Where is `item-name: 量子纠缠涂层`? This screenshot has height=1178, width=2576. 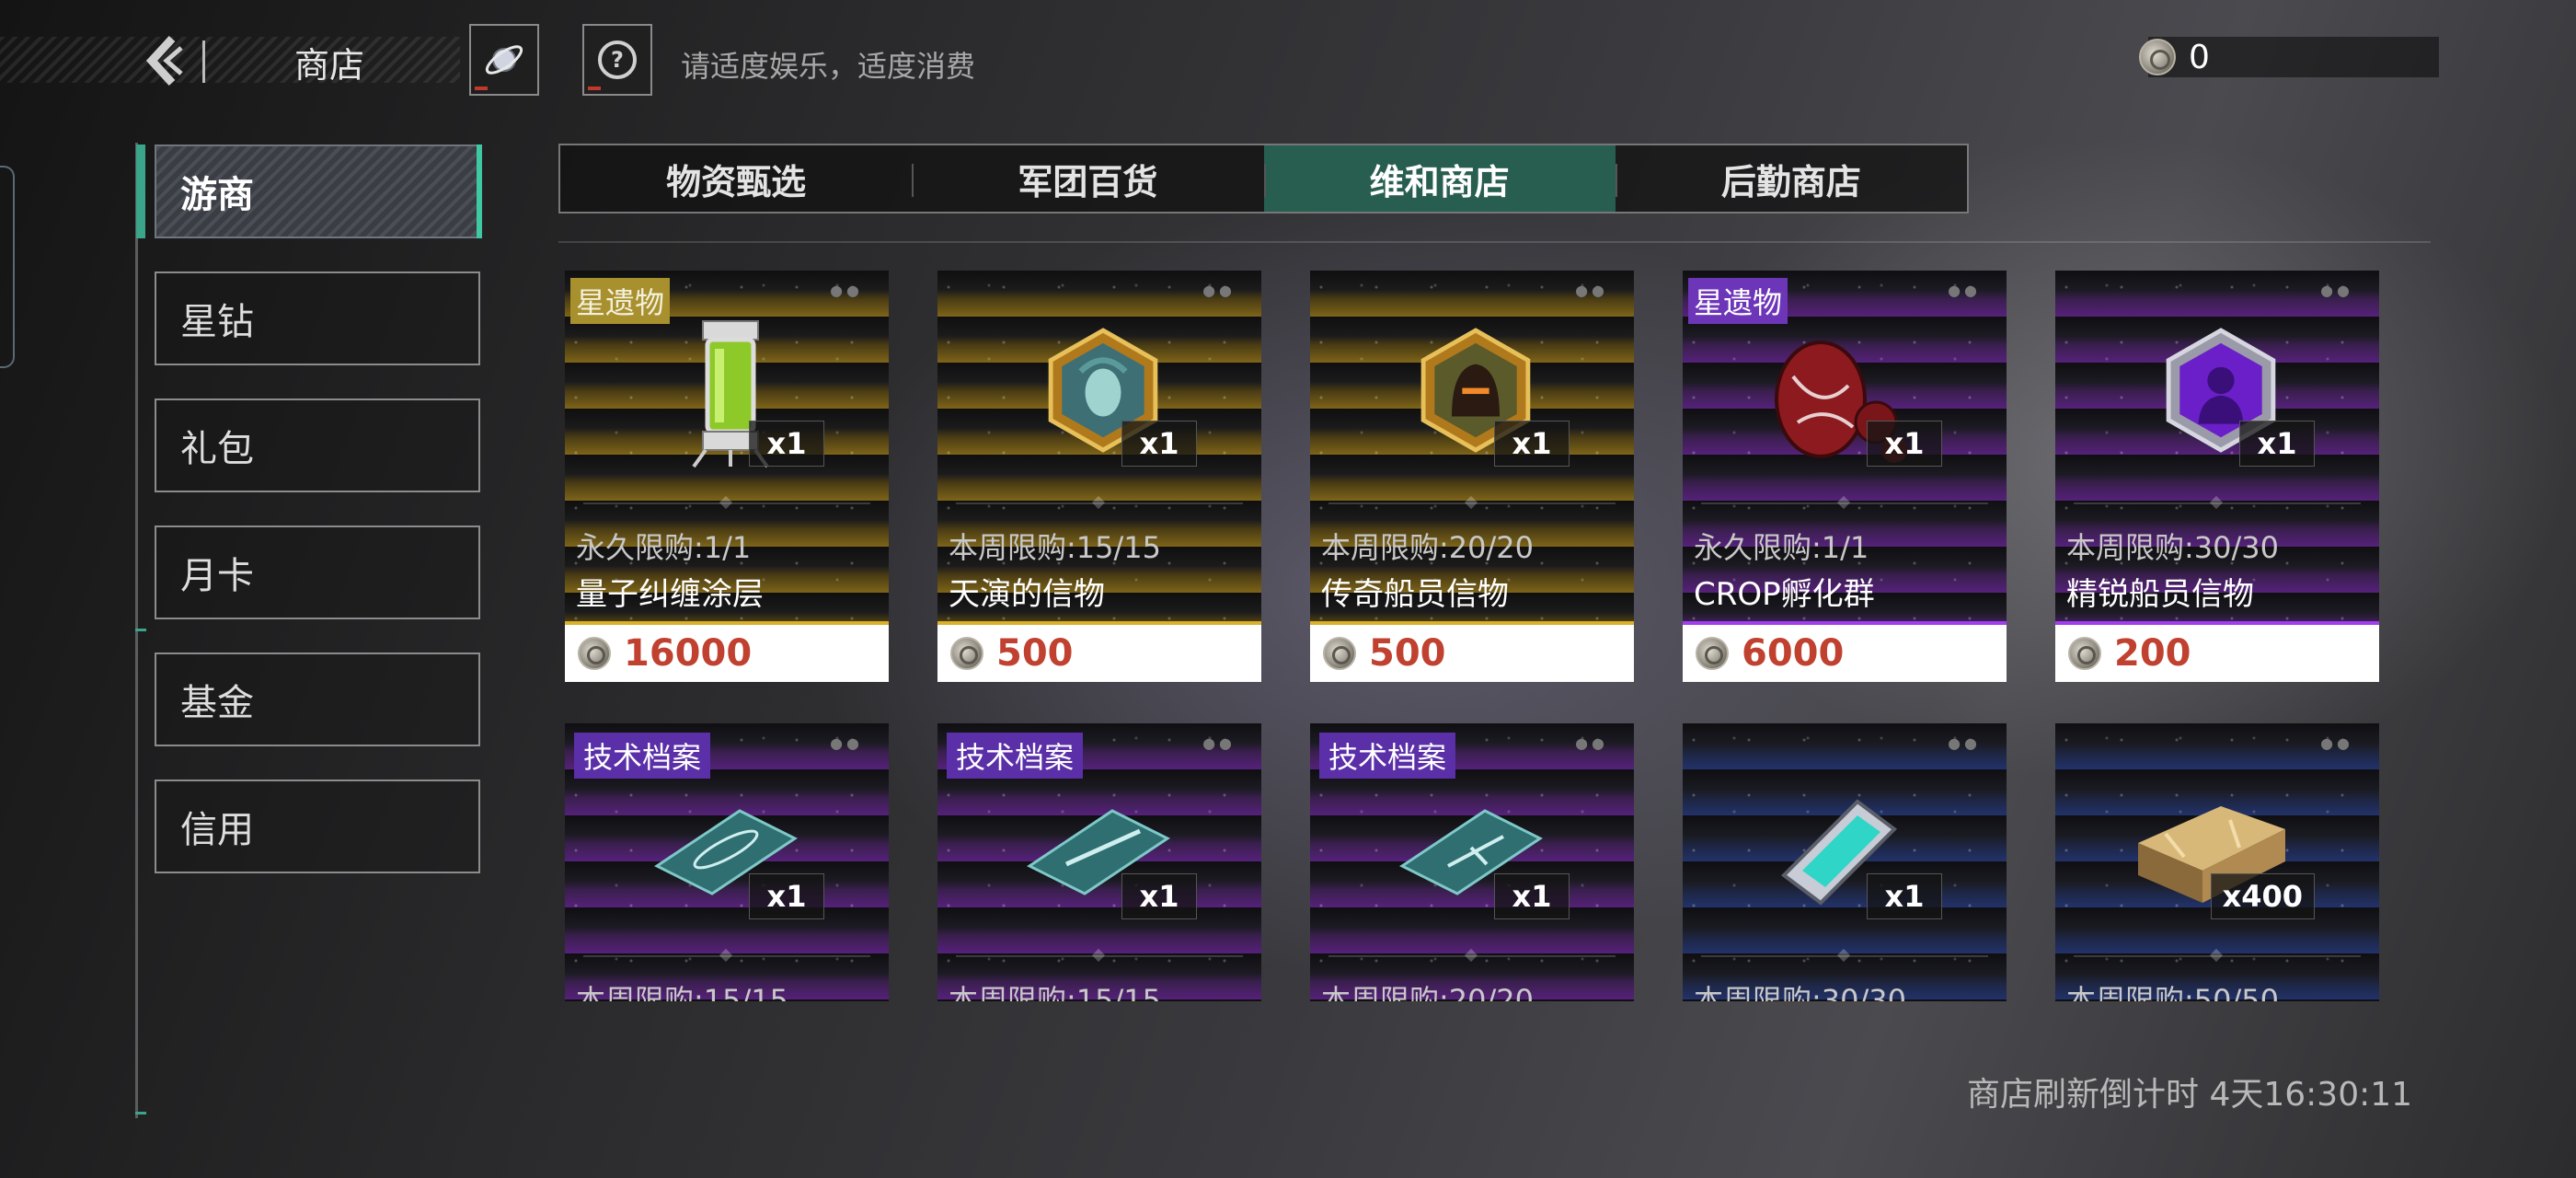 item-name: 量子纠缠涂层 is located at coordinates (670, 594).